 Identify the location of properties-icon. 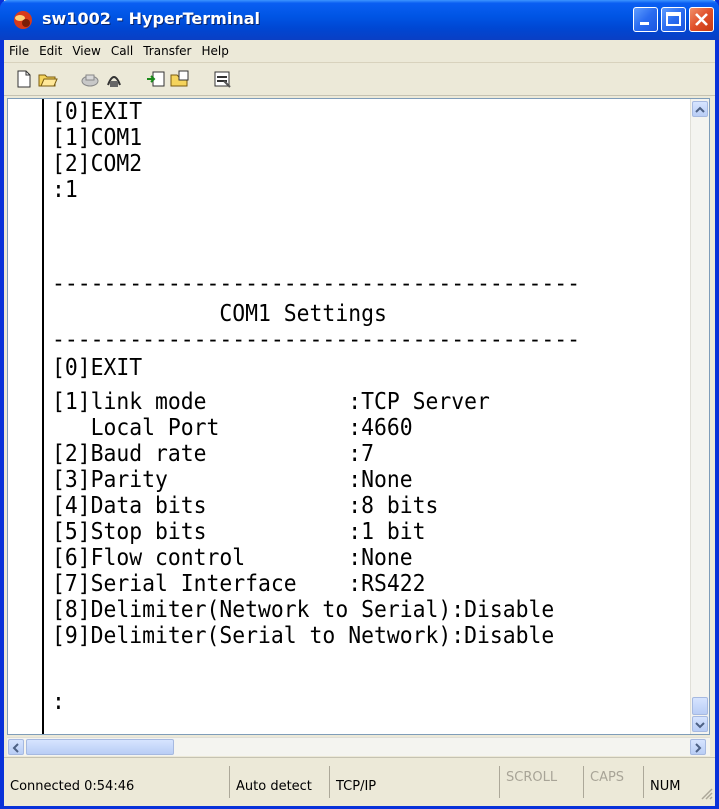
(222, 79).